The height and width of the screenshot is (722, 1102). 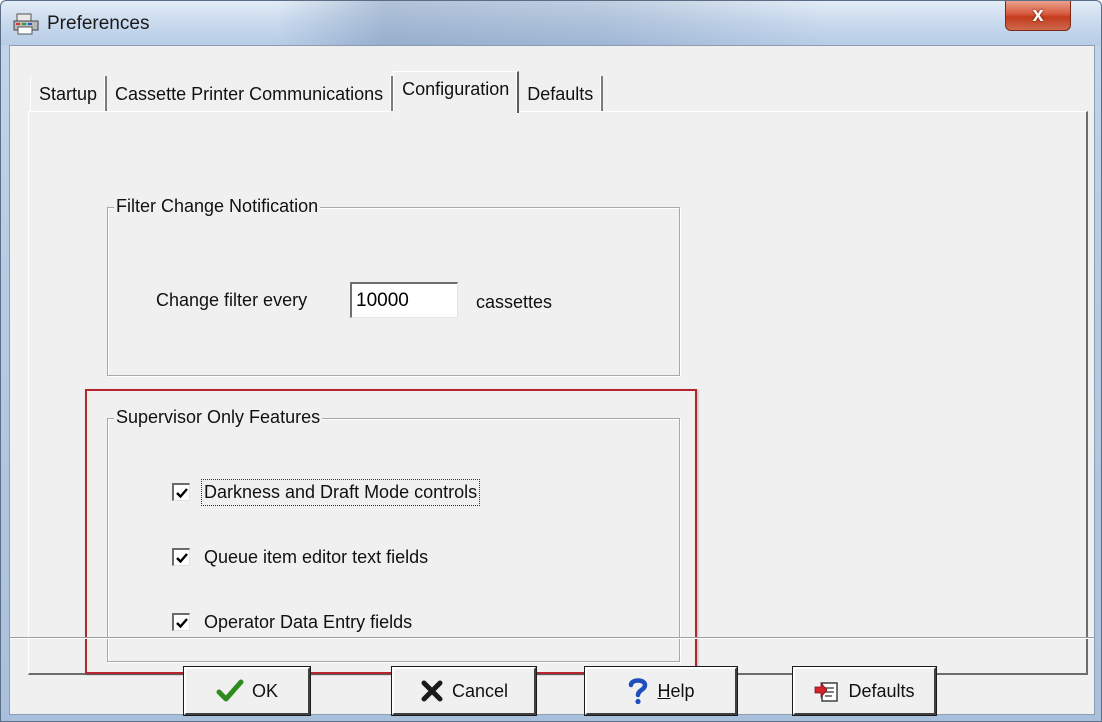 I want to click on help-button: Help, so click(x=661, y=691).